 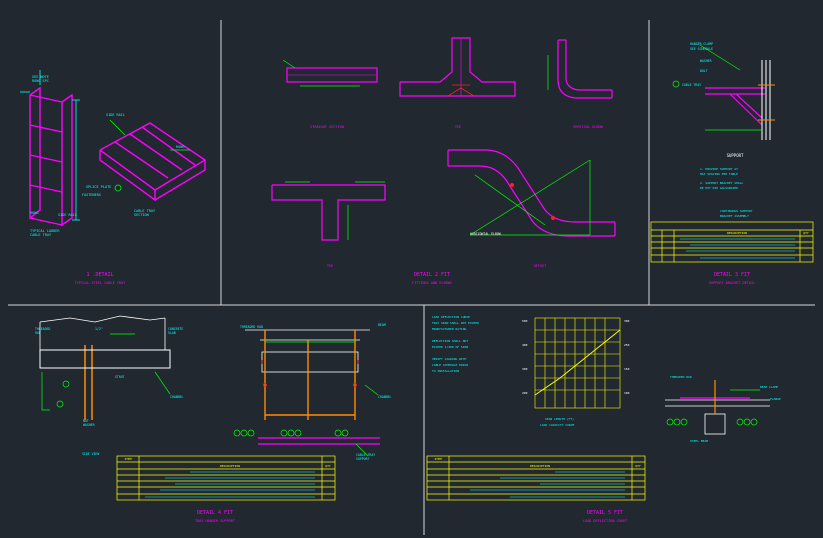 What do you see at coordinates (451, 317) in the screenshot?
I see `svg-text: LOAD DEFLECTION CURVE` at bounding box center [451, 317].